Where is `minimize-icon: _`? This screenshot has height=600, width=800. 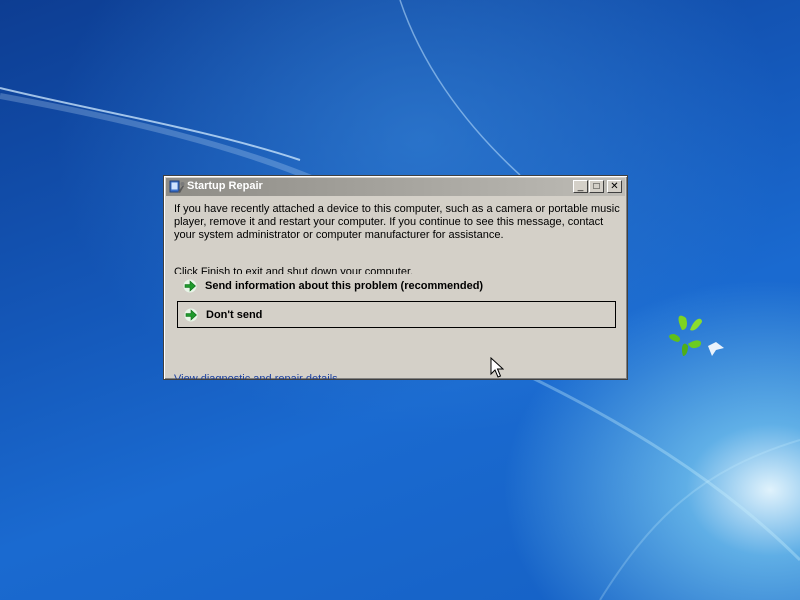
minimize-icon: _ is located at coordinates (580, 186).